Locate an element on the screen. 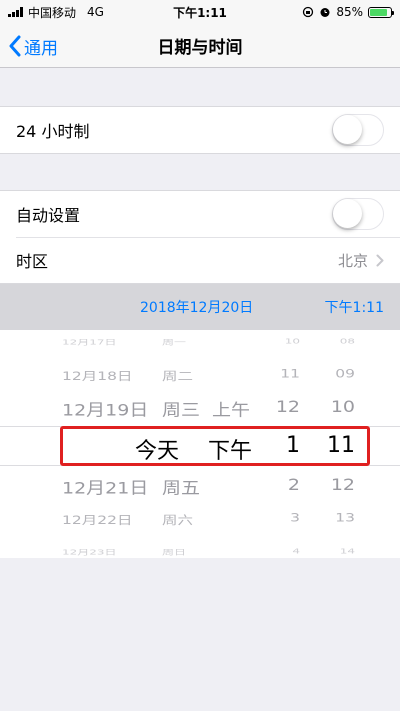 The image size is (400, 711). picker-date: 12月21日 is located at coordinates (105, 488).